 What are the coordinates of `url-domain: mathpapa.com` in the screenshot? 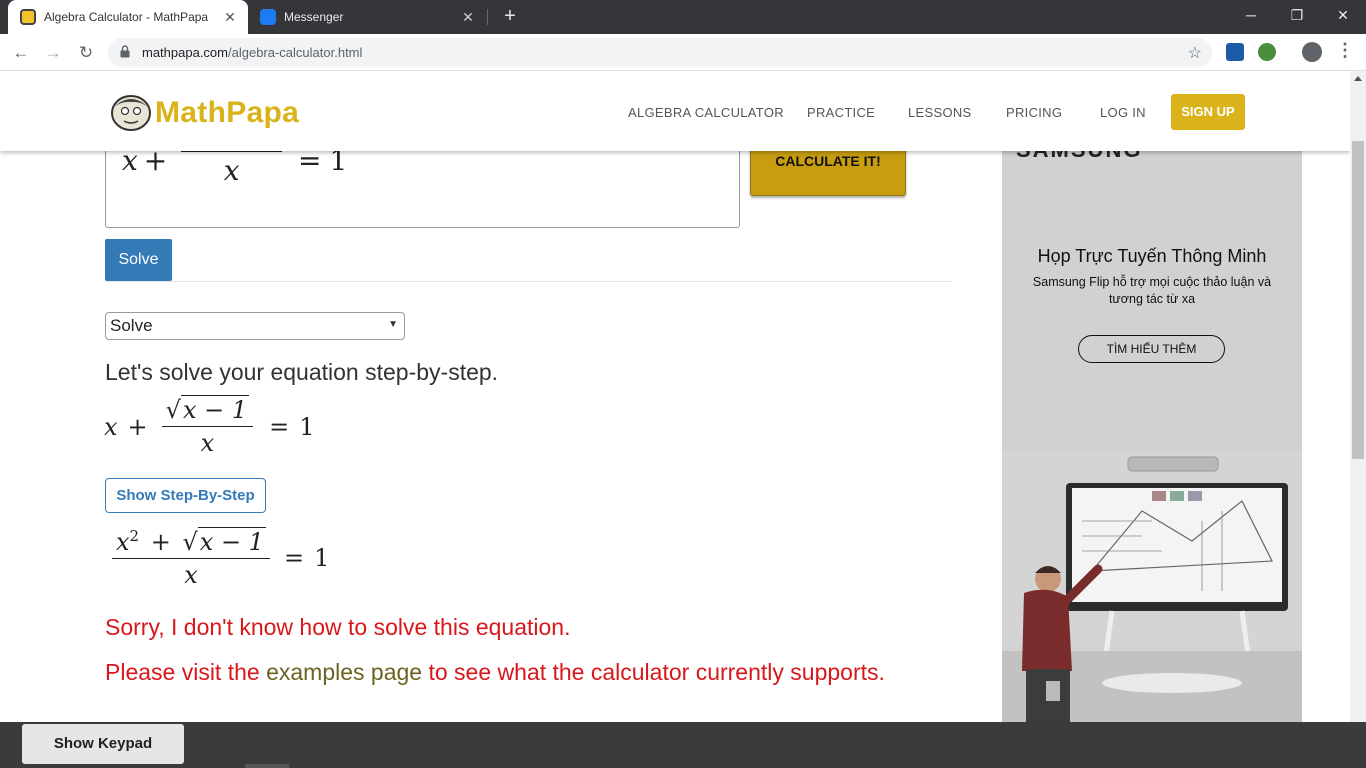 It's located at (185, 52).